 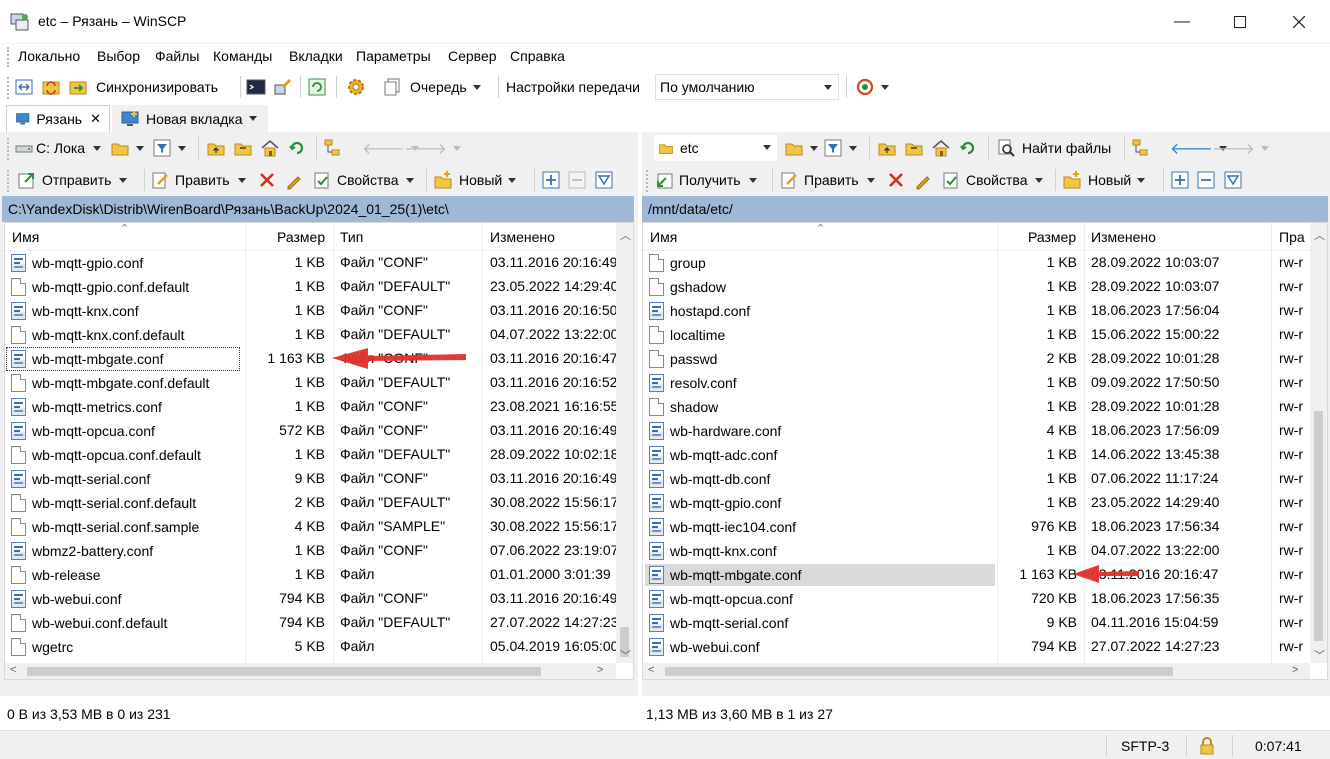 What do you see at coordinates (242, 56) in the screenshot?
I see `menu-commands: Команды` at bounding box center [242, 56].